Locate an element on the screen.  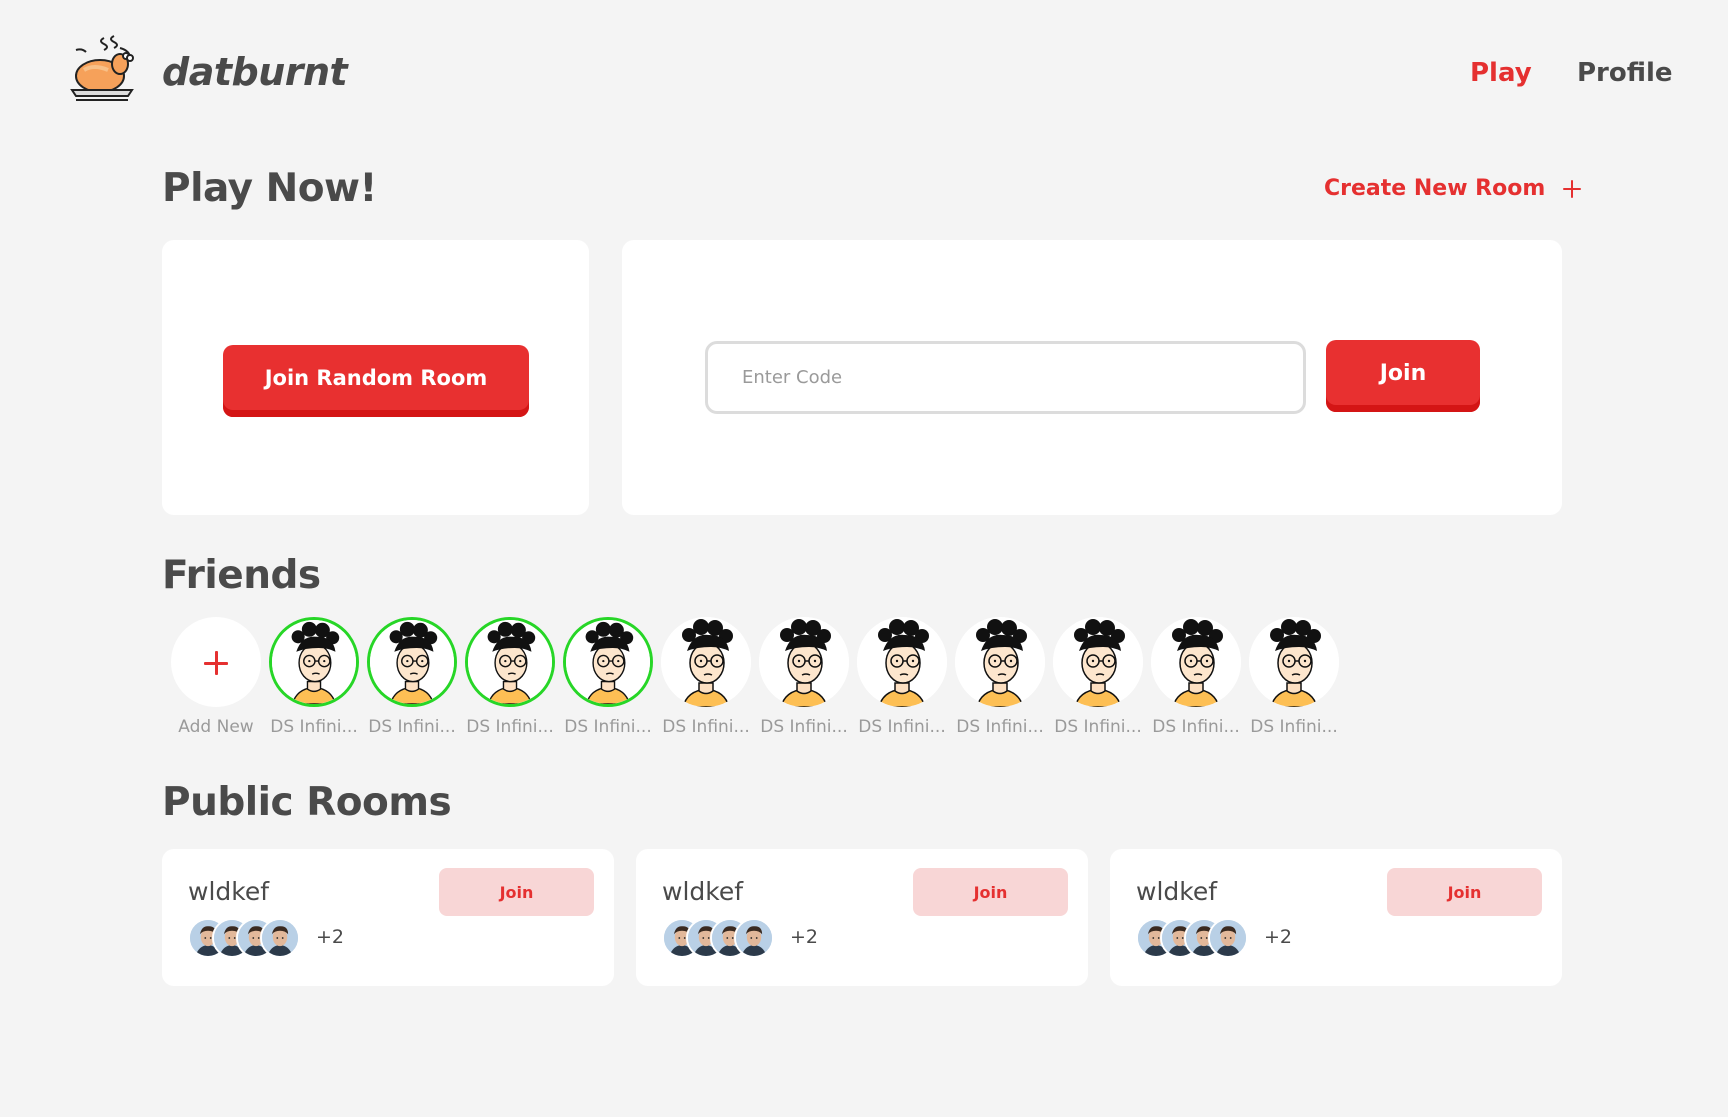
create-room-label: Create New Room is located at coordinates (1435, 188).